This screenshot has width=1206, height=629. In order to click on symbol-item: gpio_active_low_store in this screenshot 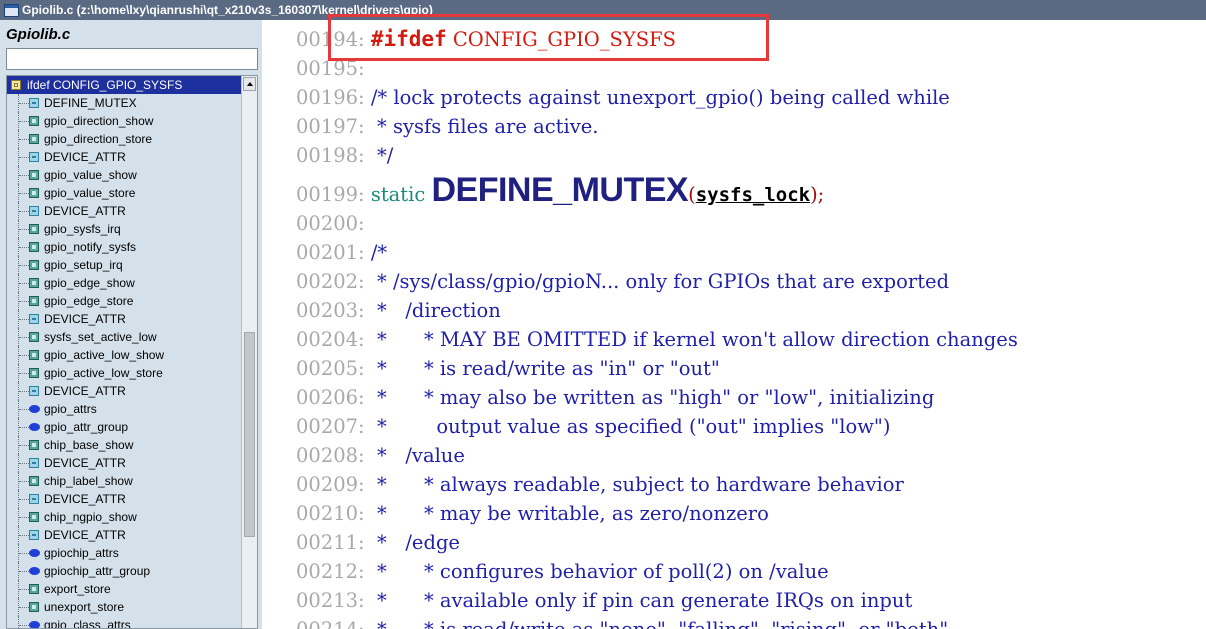, I will do `click(125, 373)`.